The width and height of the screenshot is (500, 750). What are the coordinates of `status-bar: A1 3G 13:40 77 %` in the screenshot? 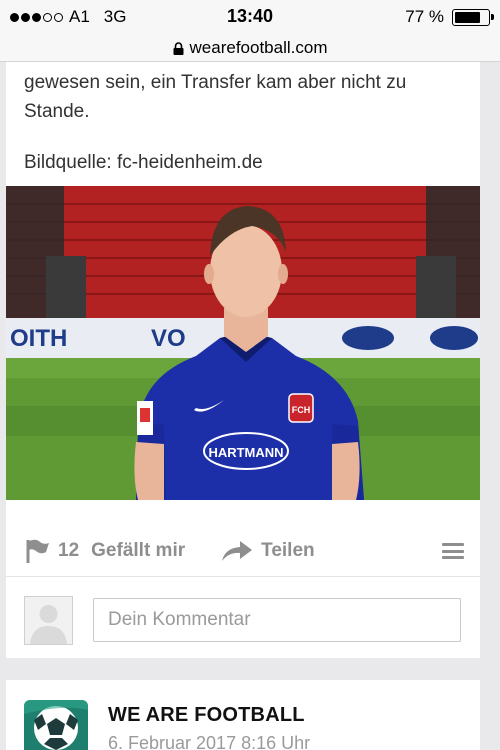 It's located at (250, 17).